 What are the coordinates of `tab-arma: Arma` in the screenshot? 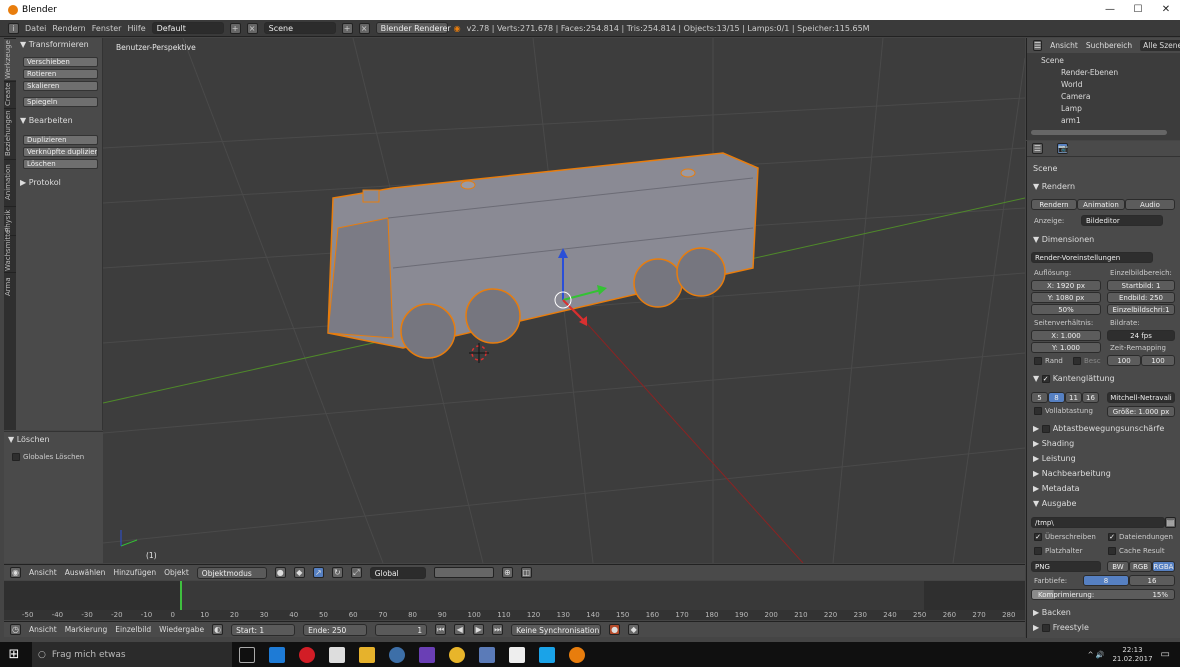 It's located at (10, 286).